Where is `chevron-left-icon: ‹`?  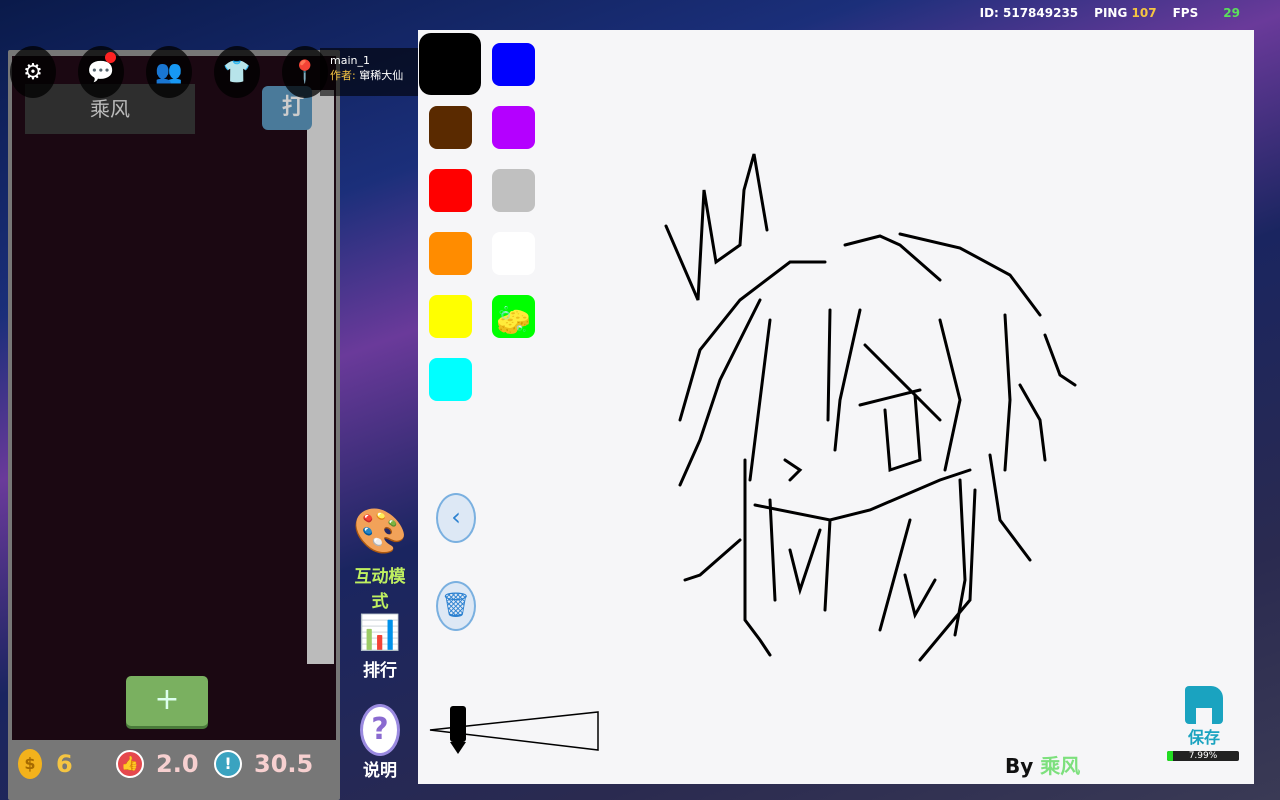
chevron-left-icon: ‹ is located at coordinates (456, 517).